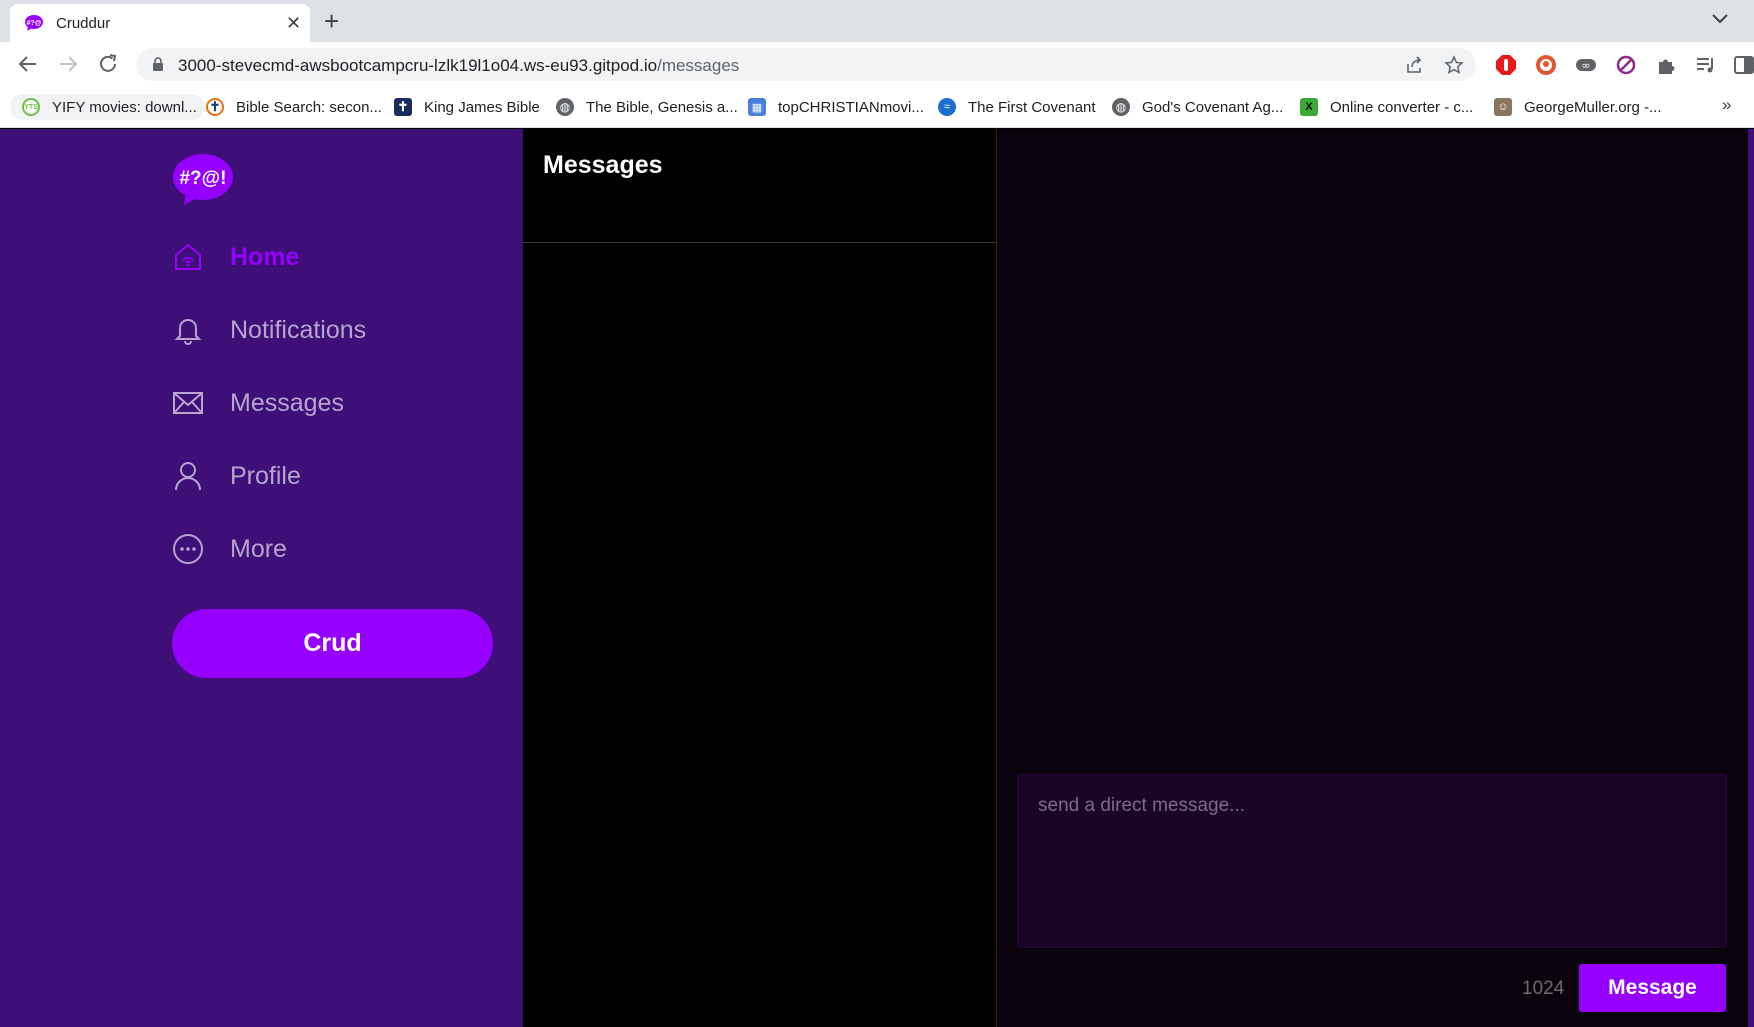  I want to click on sidebar-item-label: Messages, so click(287, 402).